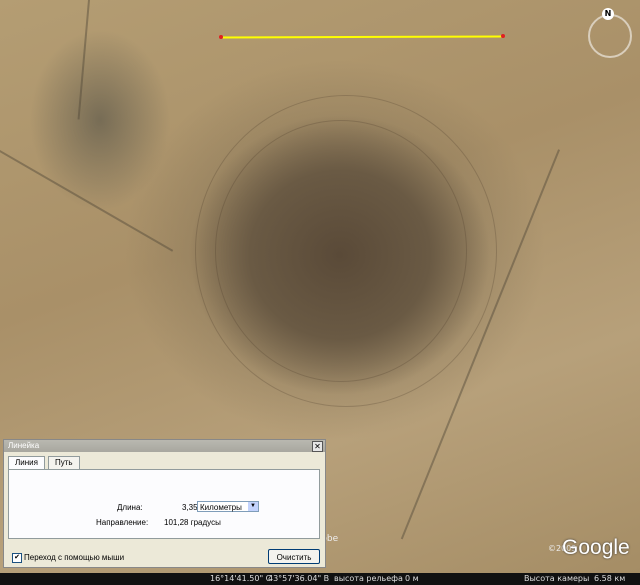 This screenshot has height=585, width=640. What do you see at coordinates (608, 14) in the screenshot?
I see `north-indicator: N` at bounding box center [608, 14].